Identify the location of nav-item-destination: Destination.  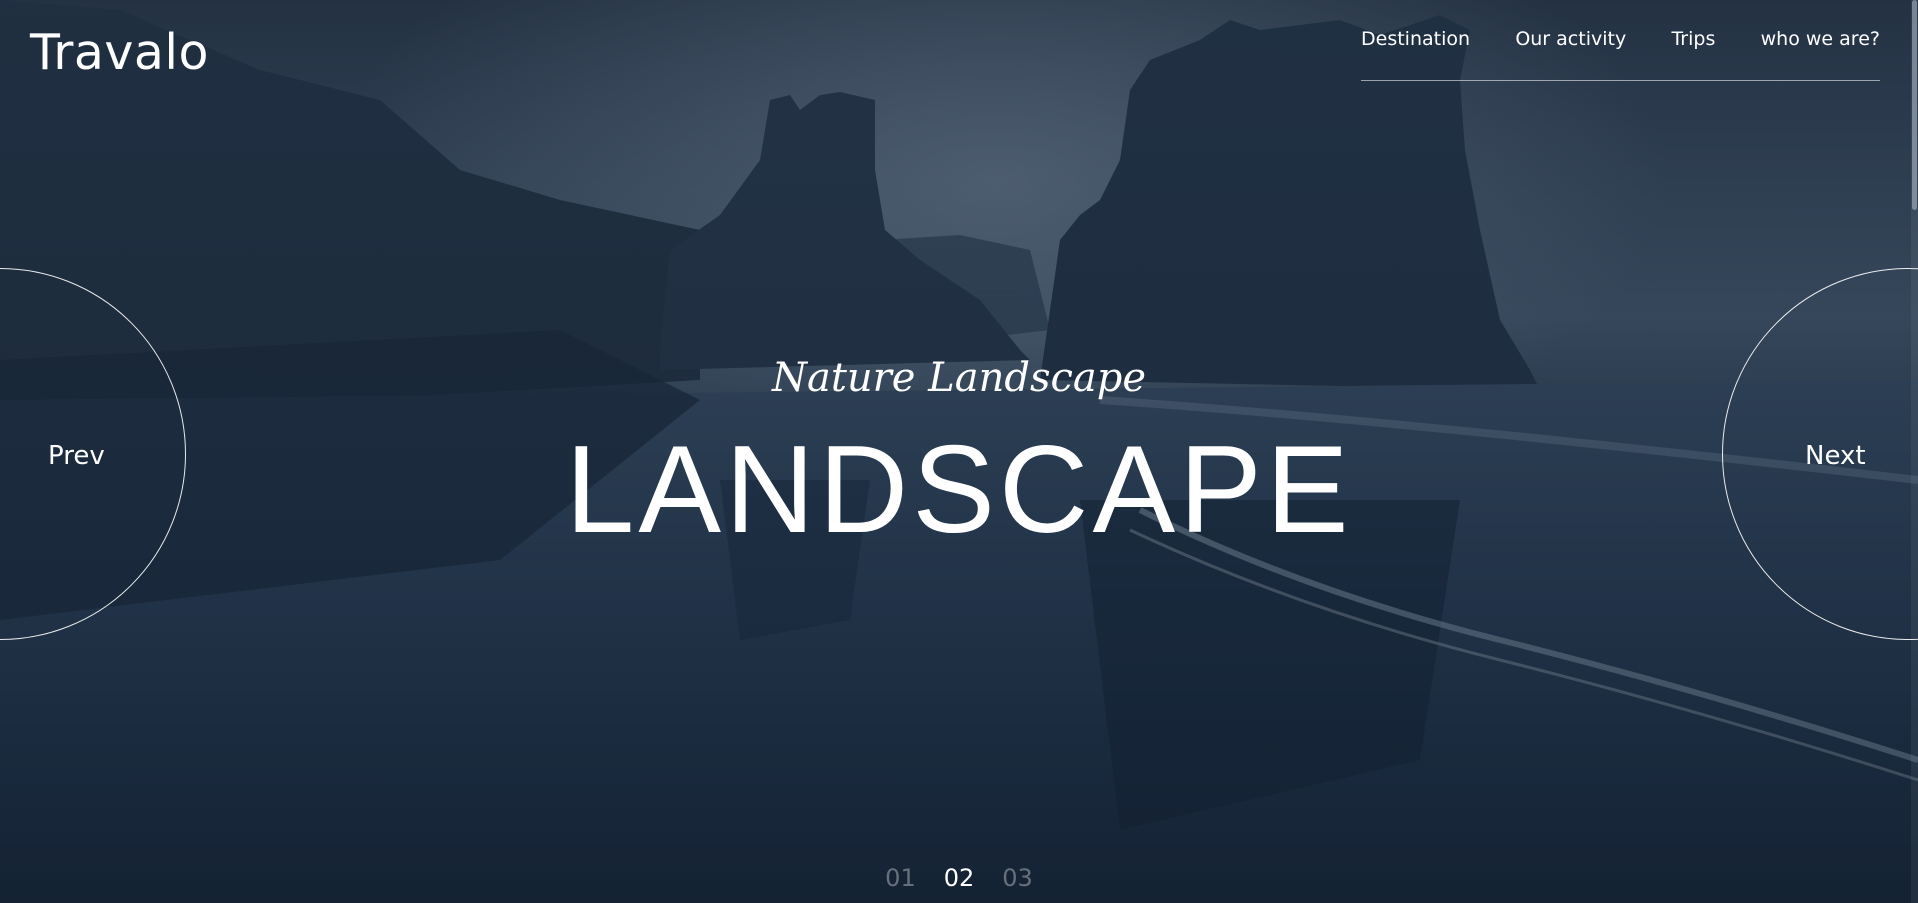
(1415, 39).